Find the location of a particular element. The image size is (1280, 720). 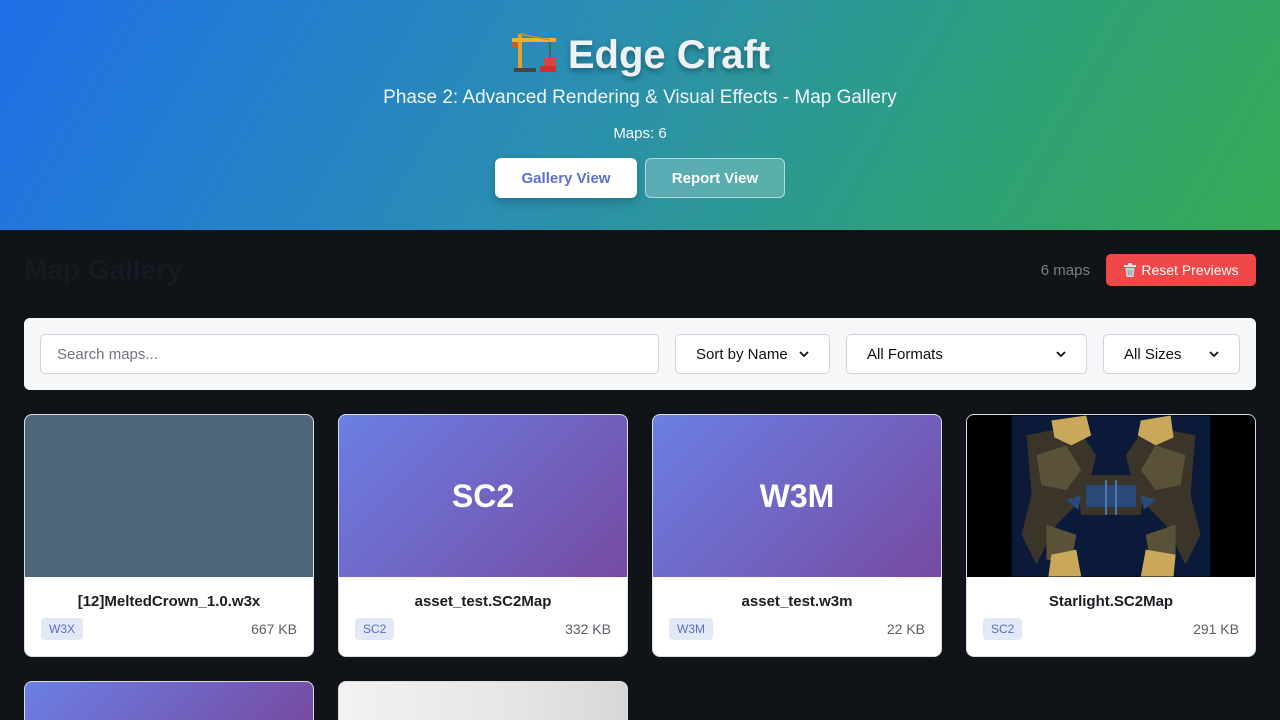

reset-previews-label: Reset Previews is located at coordinates (1190, 270).